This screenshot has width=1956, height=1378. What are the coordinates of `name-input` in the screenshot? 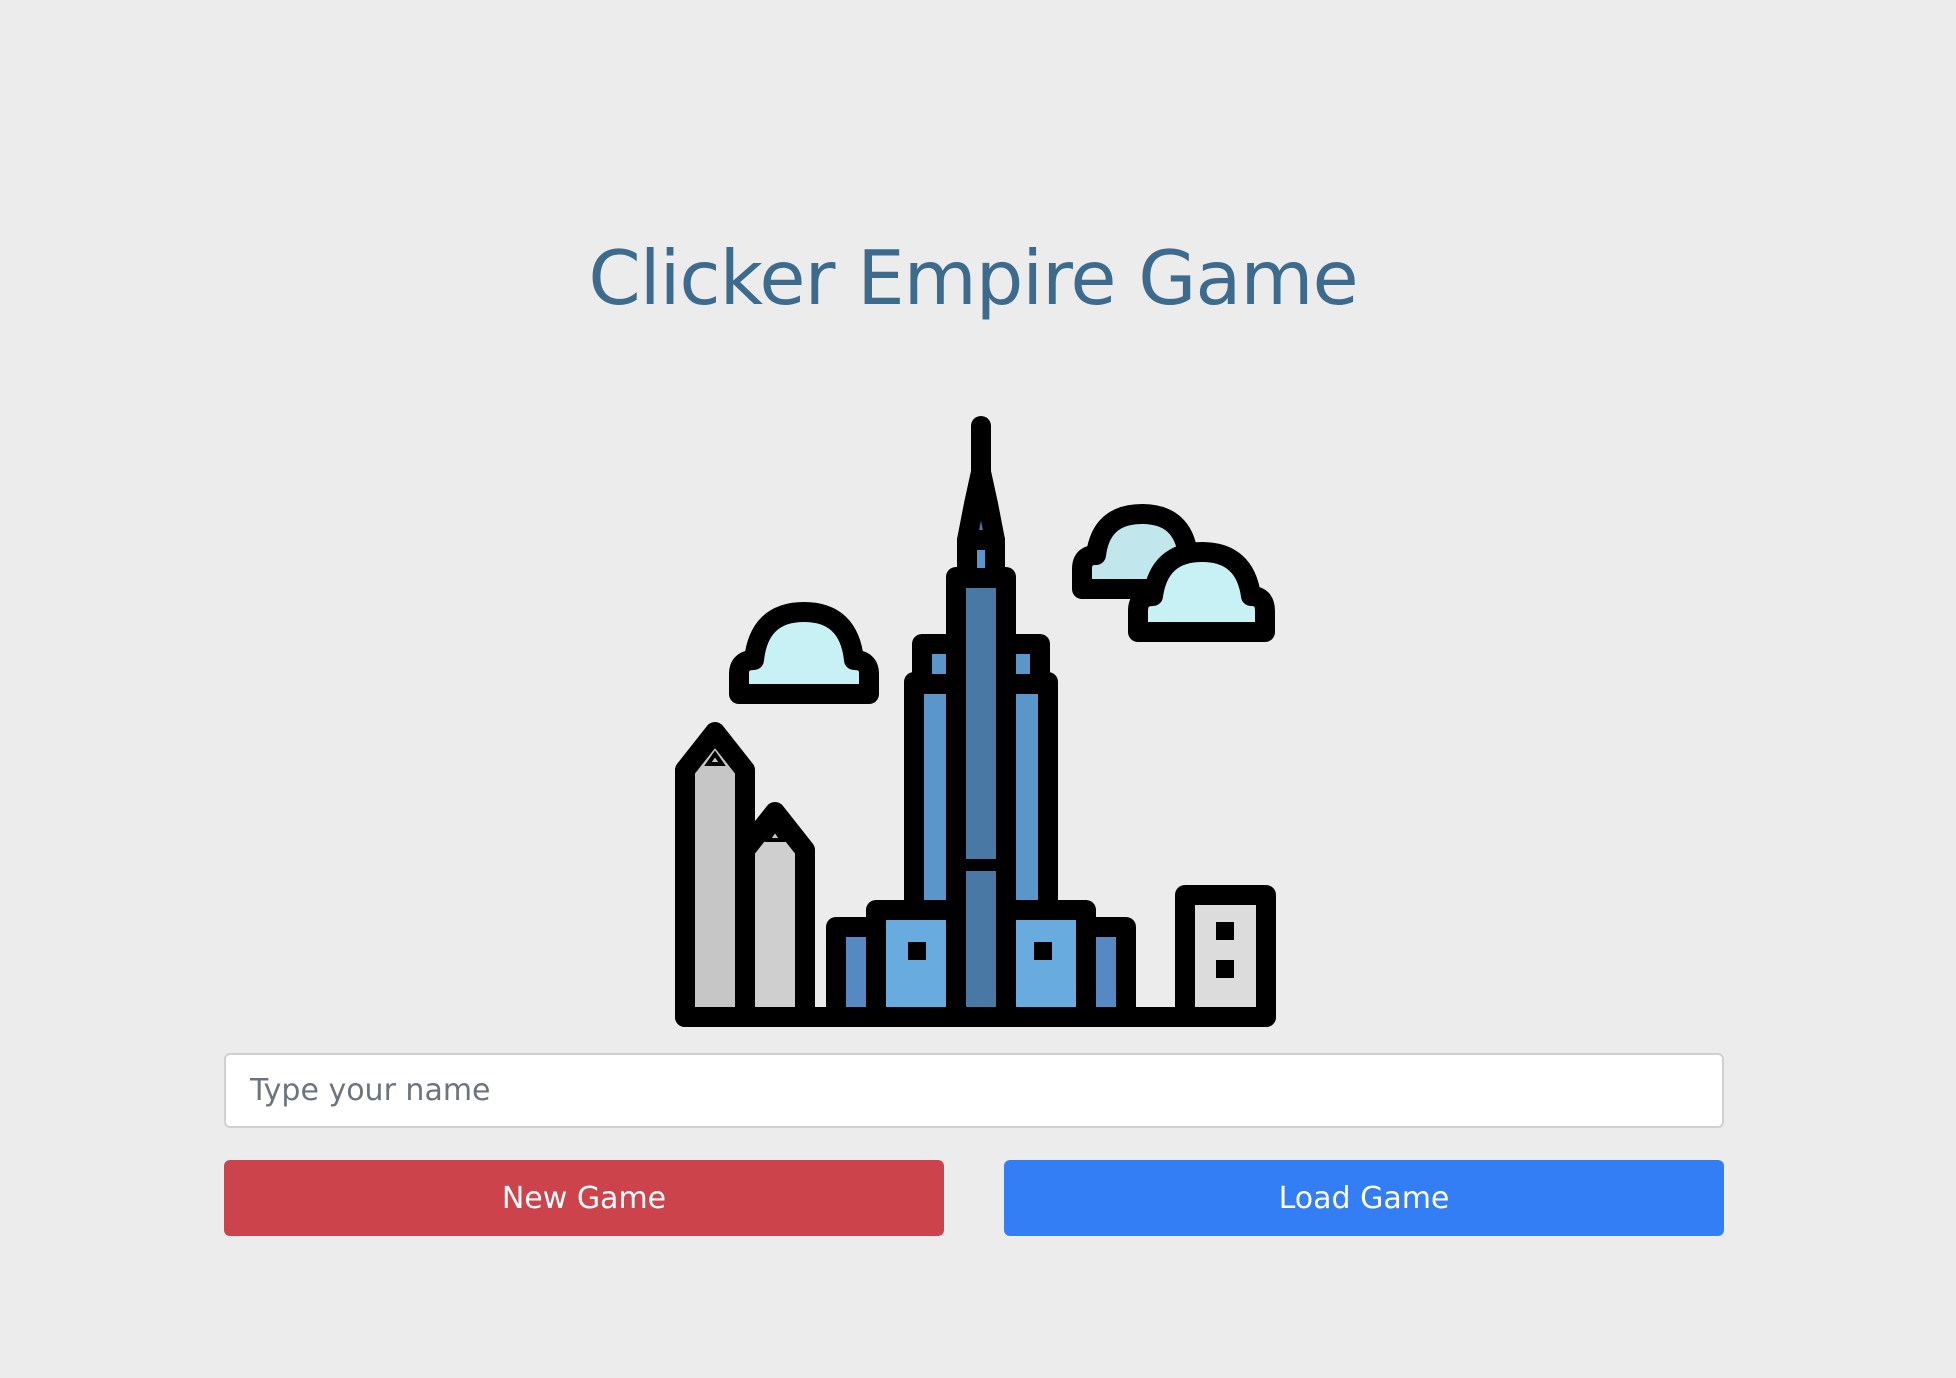 It's located at (974, 1090).